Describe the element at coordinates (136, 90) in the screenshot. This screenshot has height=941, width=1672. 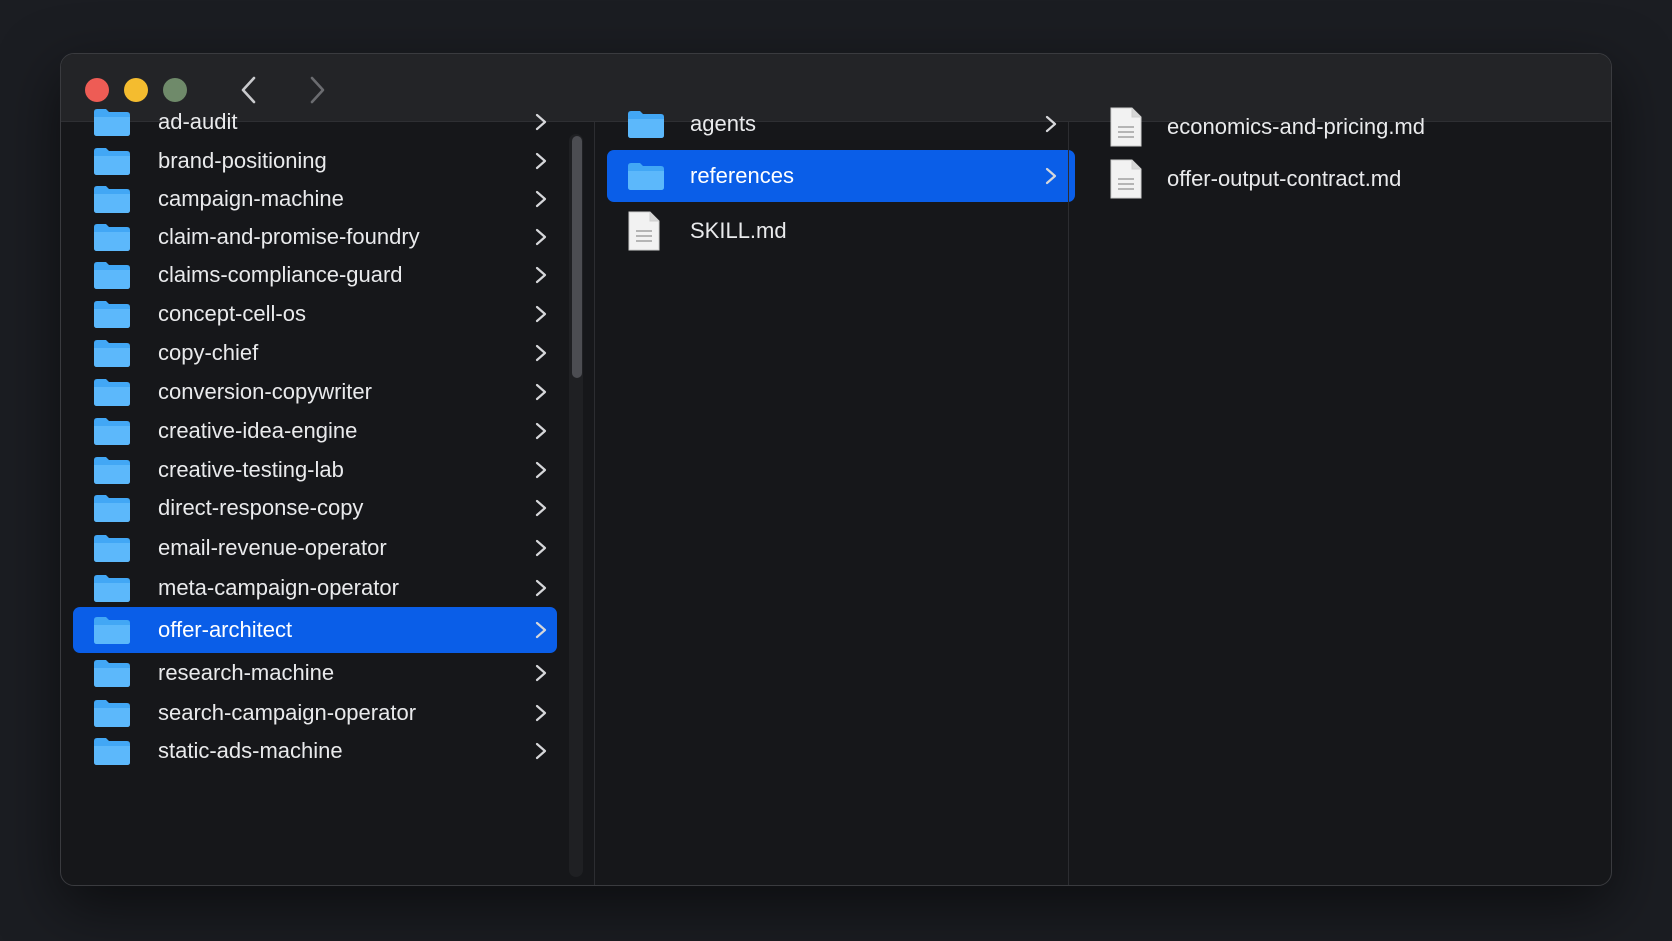
I see `minimize-window-button` at that location.